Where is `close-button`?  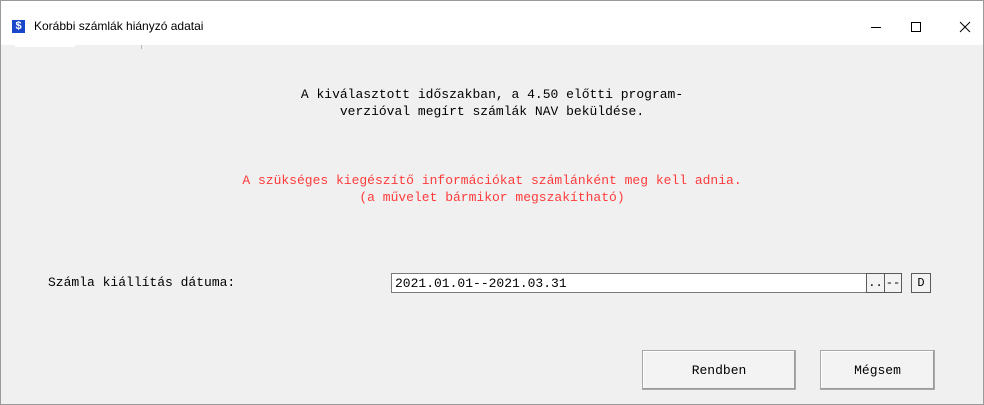 close-button is located at coordinates (964, 27).